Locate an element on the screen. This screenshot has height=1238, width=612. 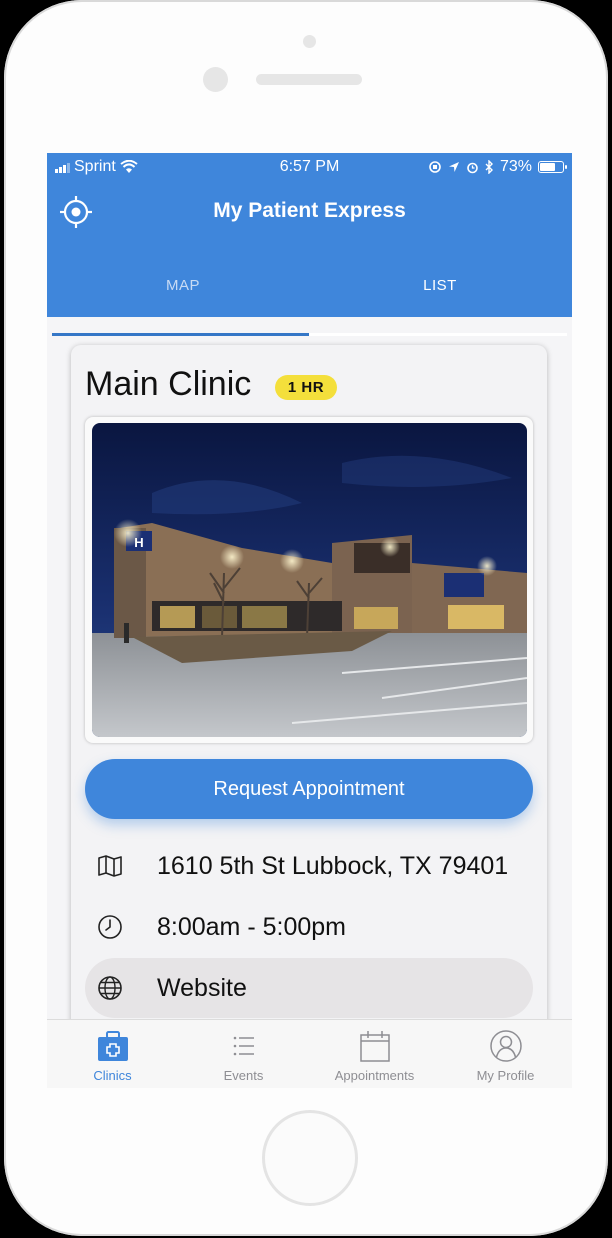
page-title: My Patient Express is located at coordinates (309, 210).